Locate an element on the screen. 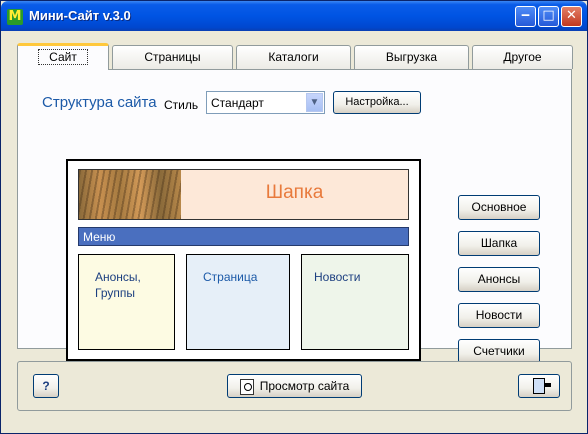 The width and height of the screenshot is (588, 434). style-label: Стиль is located at coordinates (181, 105).